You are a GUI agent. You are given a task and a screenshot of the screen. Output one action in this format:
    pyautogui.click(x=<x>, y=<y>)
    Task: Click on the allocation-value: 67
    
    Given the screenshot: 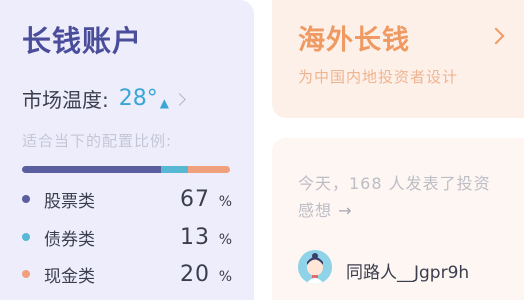 What is the action you would take?
    pyautogui.click(x=195, y=199)
    